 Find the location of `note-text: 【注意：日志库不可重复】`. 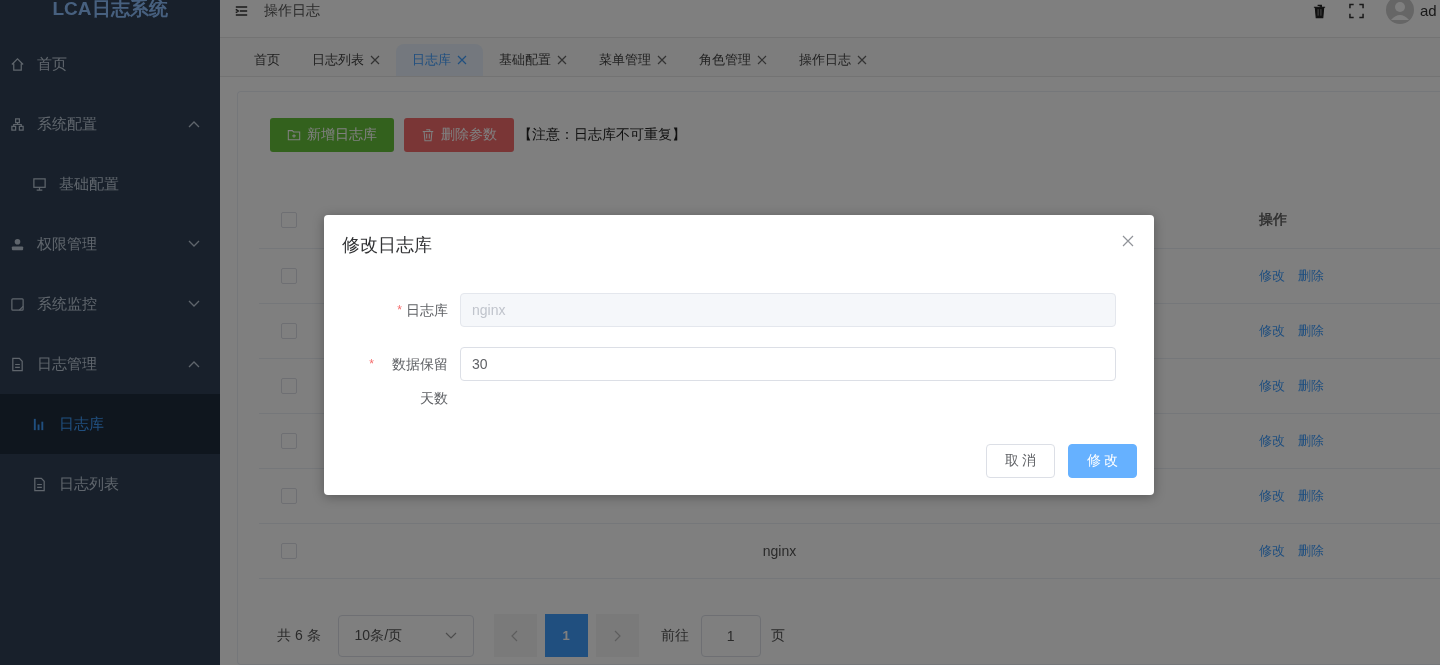

note-text: 【注意：日志库不可重复】 is located at coordinates (602, 135).